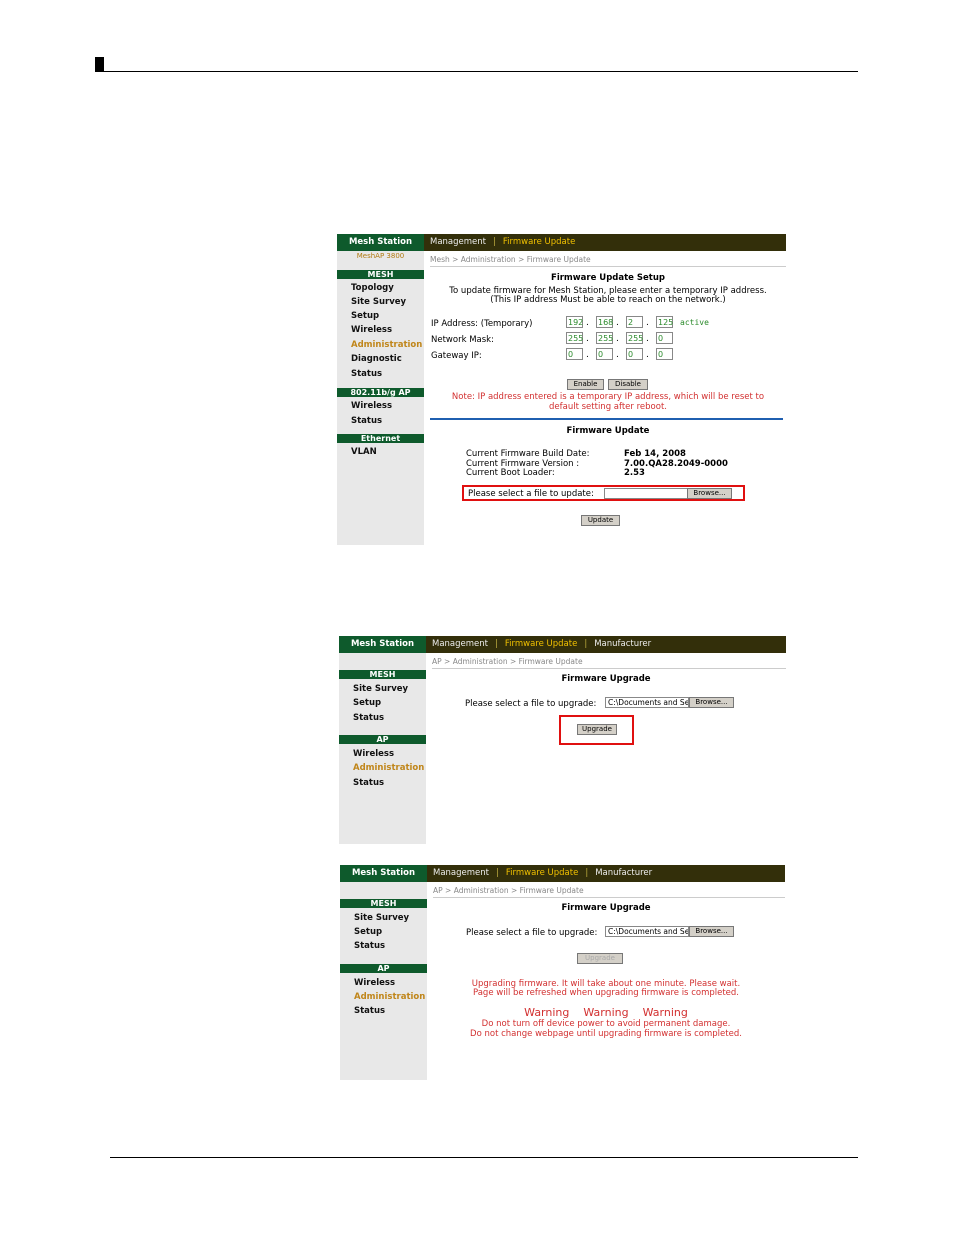  What do you see at coordinates (646, 493) in the screenshot?
I see `file-path-input` at bounding box center [646, 493].